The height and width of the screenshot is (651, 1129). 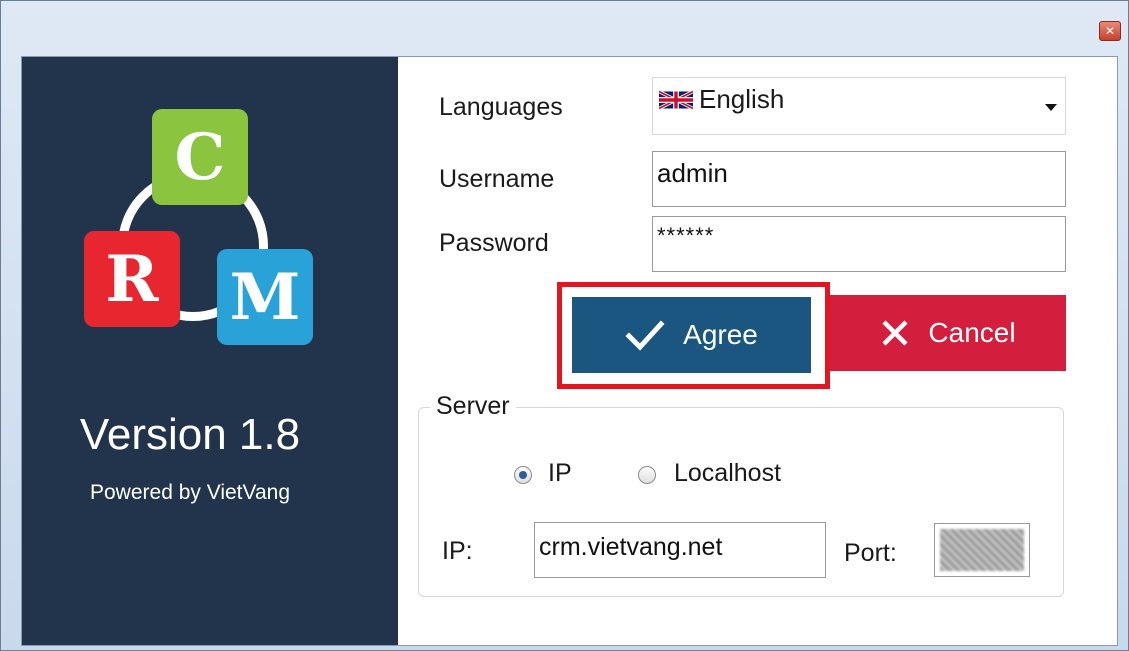 What do you see at coordinates (972, 332) in the screenshot?
I see `cancel-button-label: Cancel` at bounding box center [972, 332].